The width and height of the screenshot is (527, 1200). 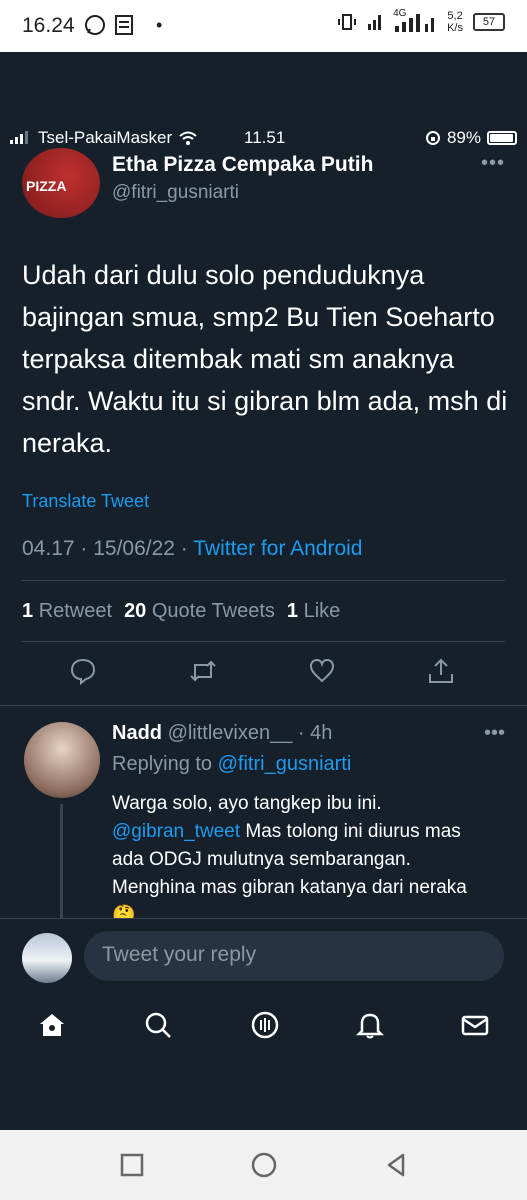 What do you see at coordinates (135, 611) in the screenshot?
I see `quotes-count: 20` at bounding box center [135, 611].